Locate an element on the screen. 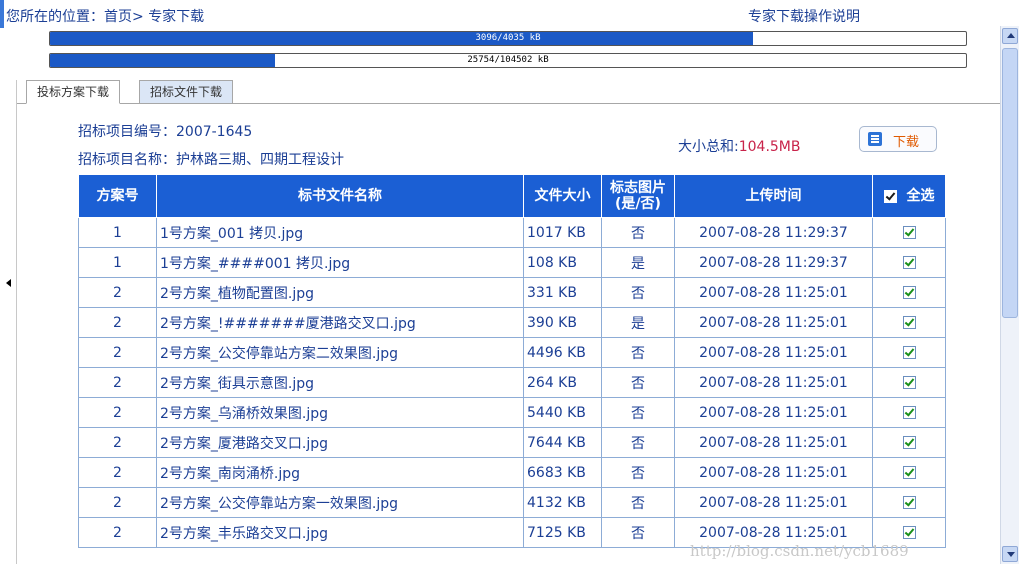 This screenshot has height=565, width=1019. header-flag: 标志图片(是/否) is located at coordinates (638, 196).